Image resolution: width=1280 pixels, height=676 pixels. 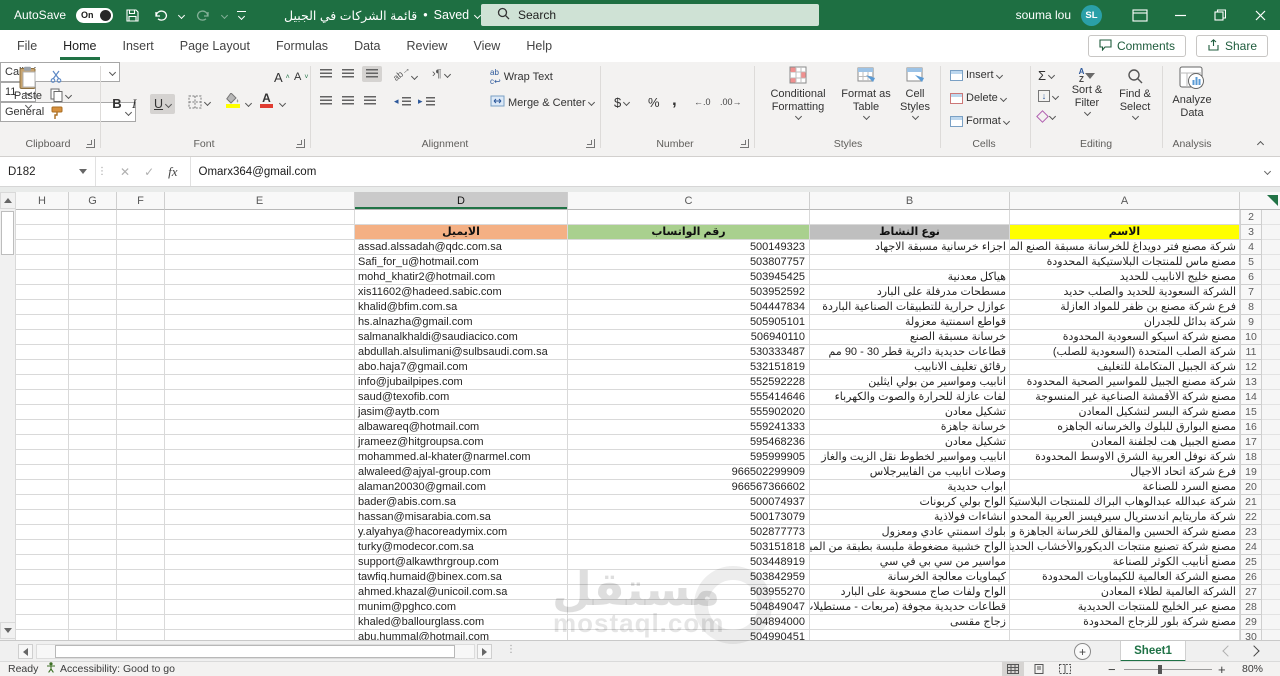 What do you see at coordinates (1125, 487) in the screenshot?
I see `cell-A20: مصنع السرد للصناعة` at bounding box center [1125, 487].